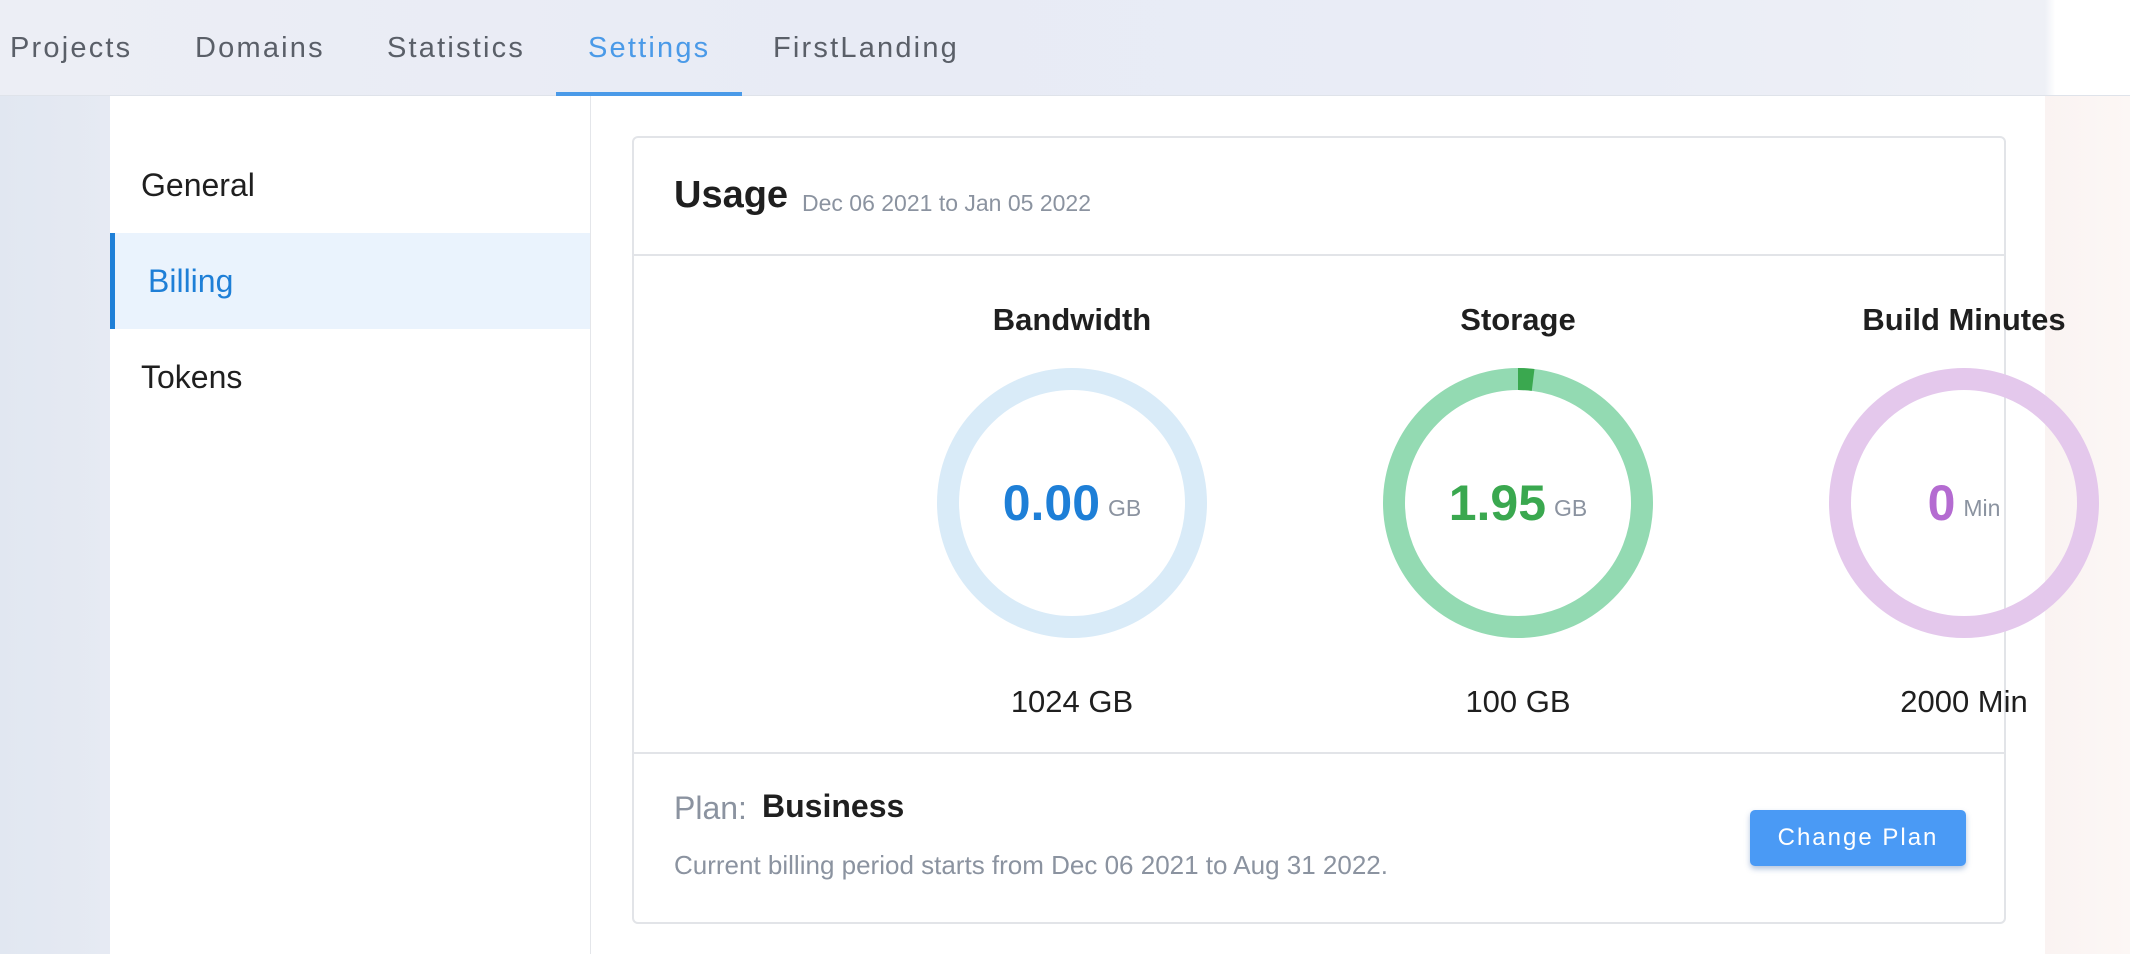 The height and width of the screenshot is (954, 2130). I want to click on tab-projects: Projects, so click(71, 48).